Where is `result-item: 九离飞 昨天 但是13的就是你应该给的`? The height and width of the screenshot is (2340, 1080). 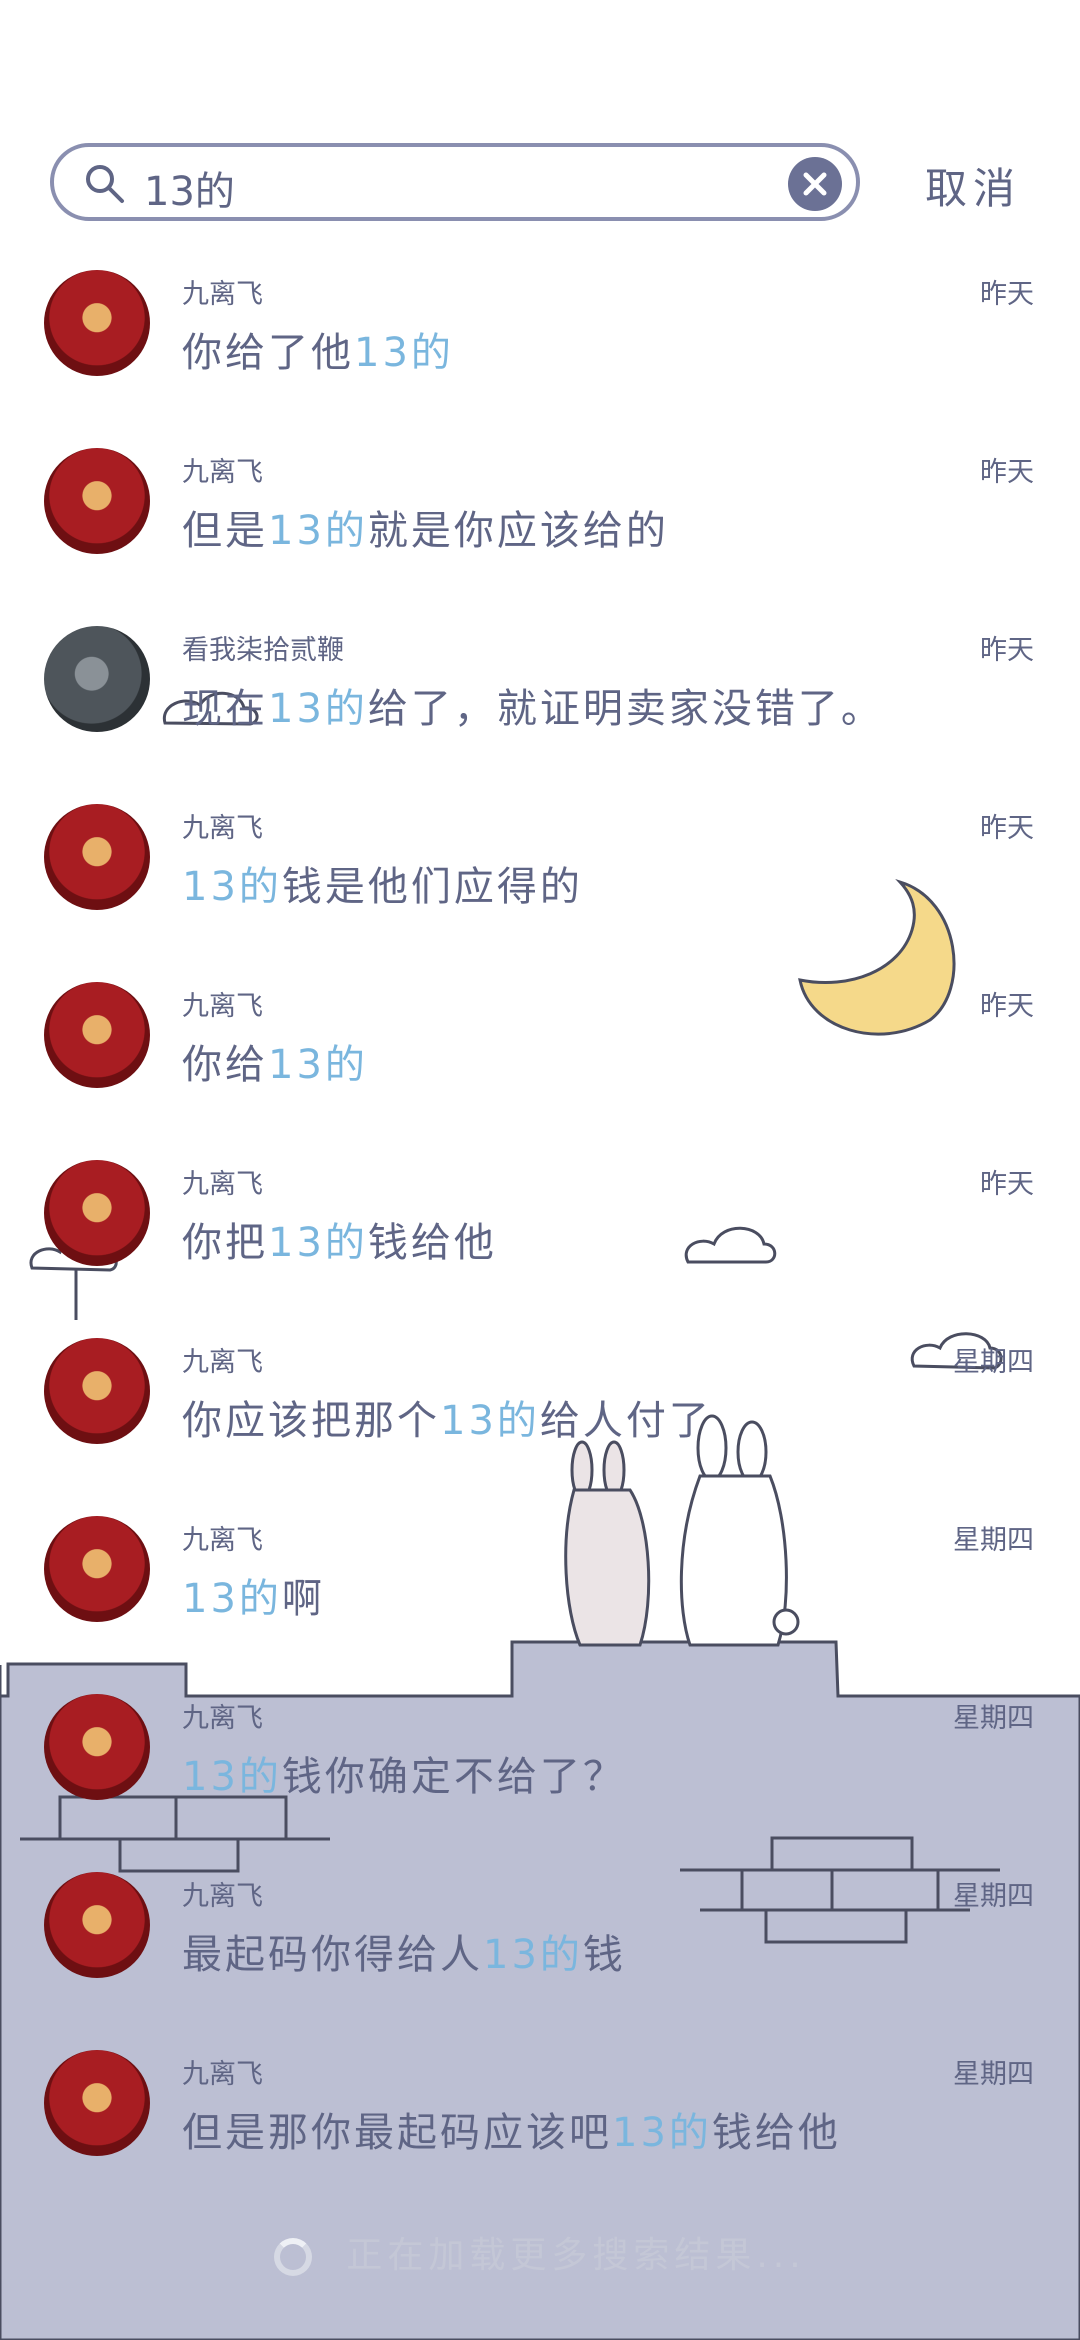
result-item: 九离飞 昨天 但是13的就是你应该给的 is located at coordinates (540, 517).